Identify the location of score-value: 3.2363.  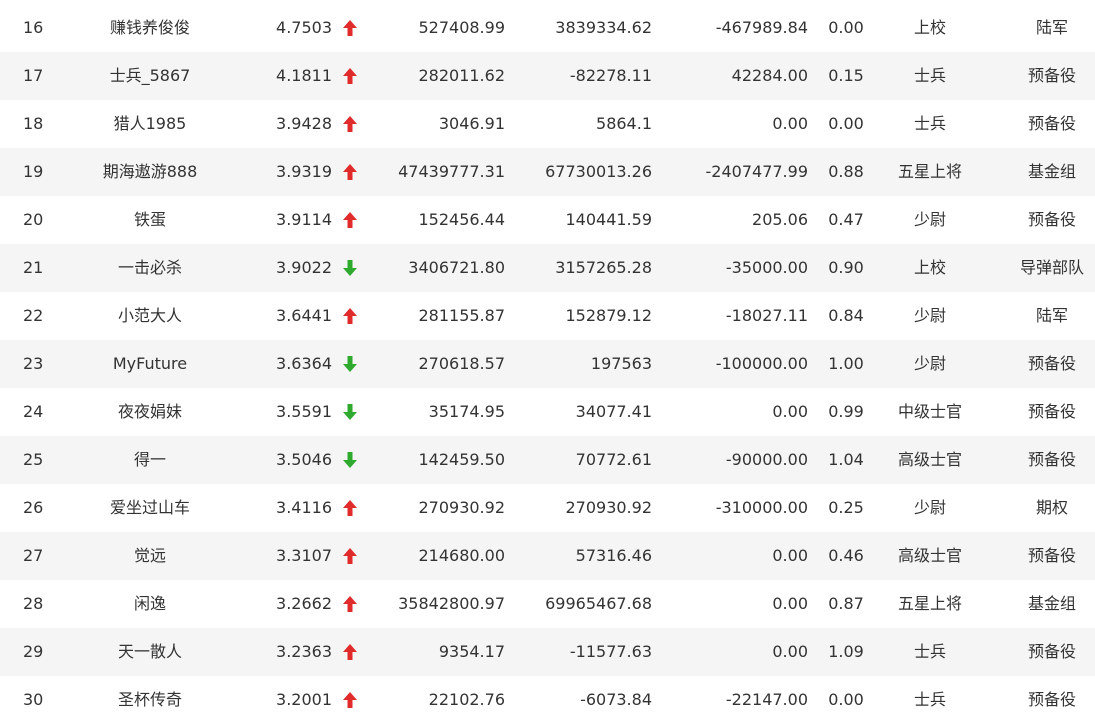
(304, 651).